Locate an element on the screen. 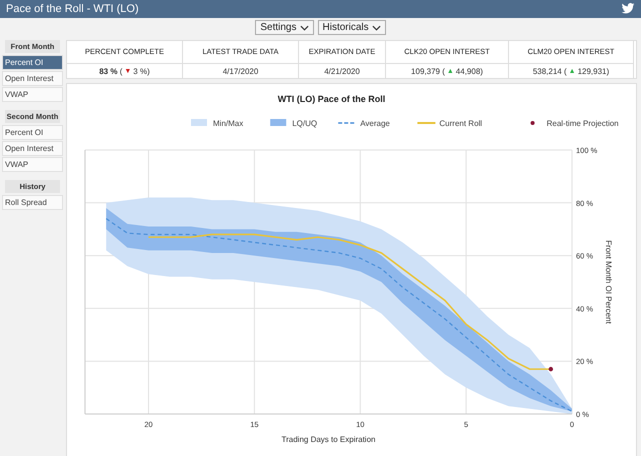 This screenshot has width=641, height=456. table-cell: 109,379 ( is located at coordinates (428, 71).